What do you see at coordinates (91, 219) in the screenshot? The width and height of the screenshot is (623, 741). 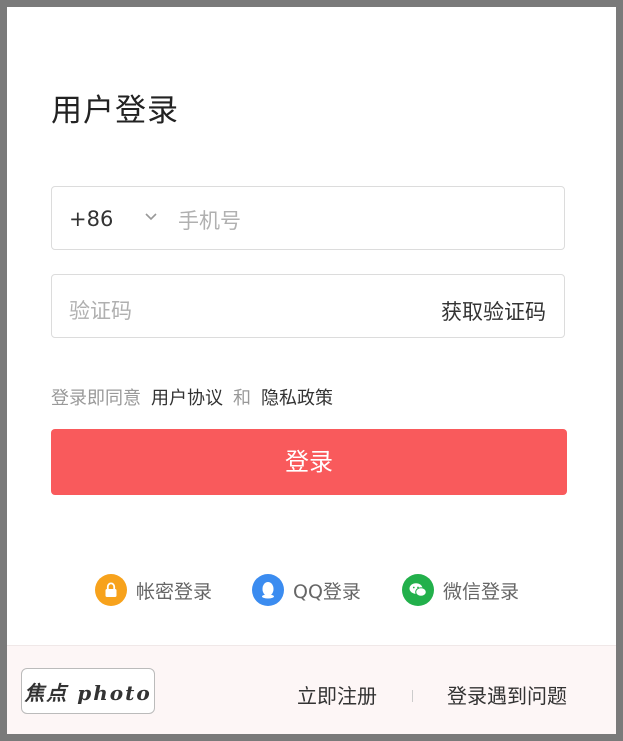 I see `country-code-select: +86` at bounding box center [91, 219].